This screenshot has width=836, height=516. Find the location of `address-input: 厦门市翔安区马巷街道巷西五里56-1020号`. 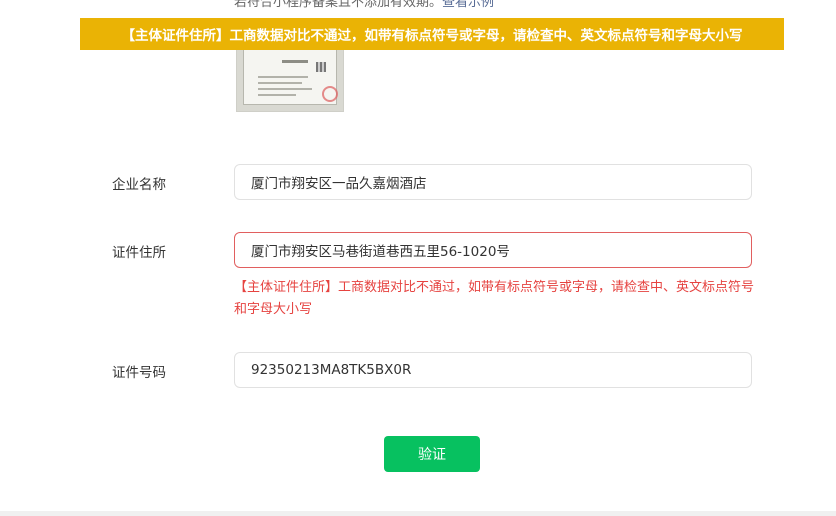

address-input: 厦门市翔安区马巷街道巷西五里56-1020号 is located at coordinates (493, 250).